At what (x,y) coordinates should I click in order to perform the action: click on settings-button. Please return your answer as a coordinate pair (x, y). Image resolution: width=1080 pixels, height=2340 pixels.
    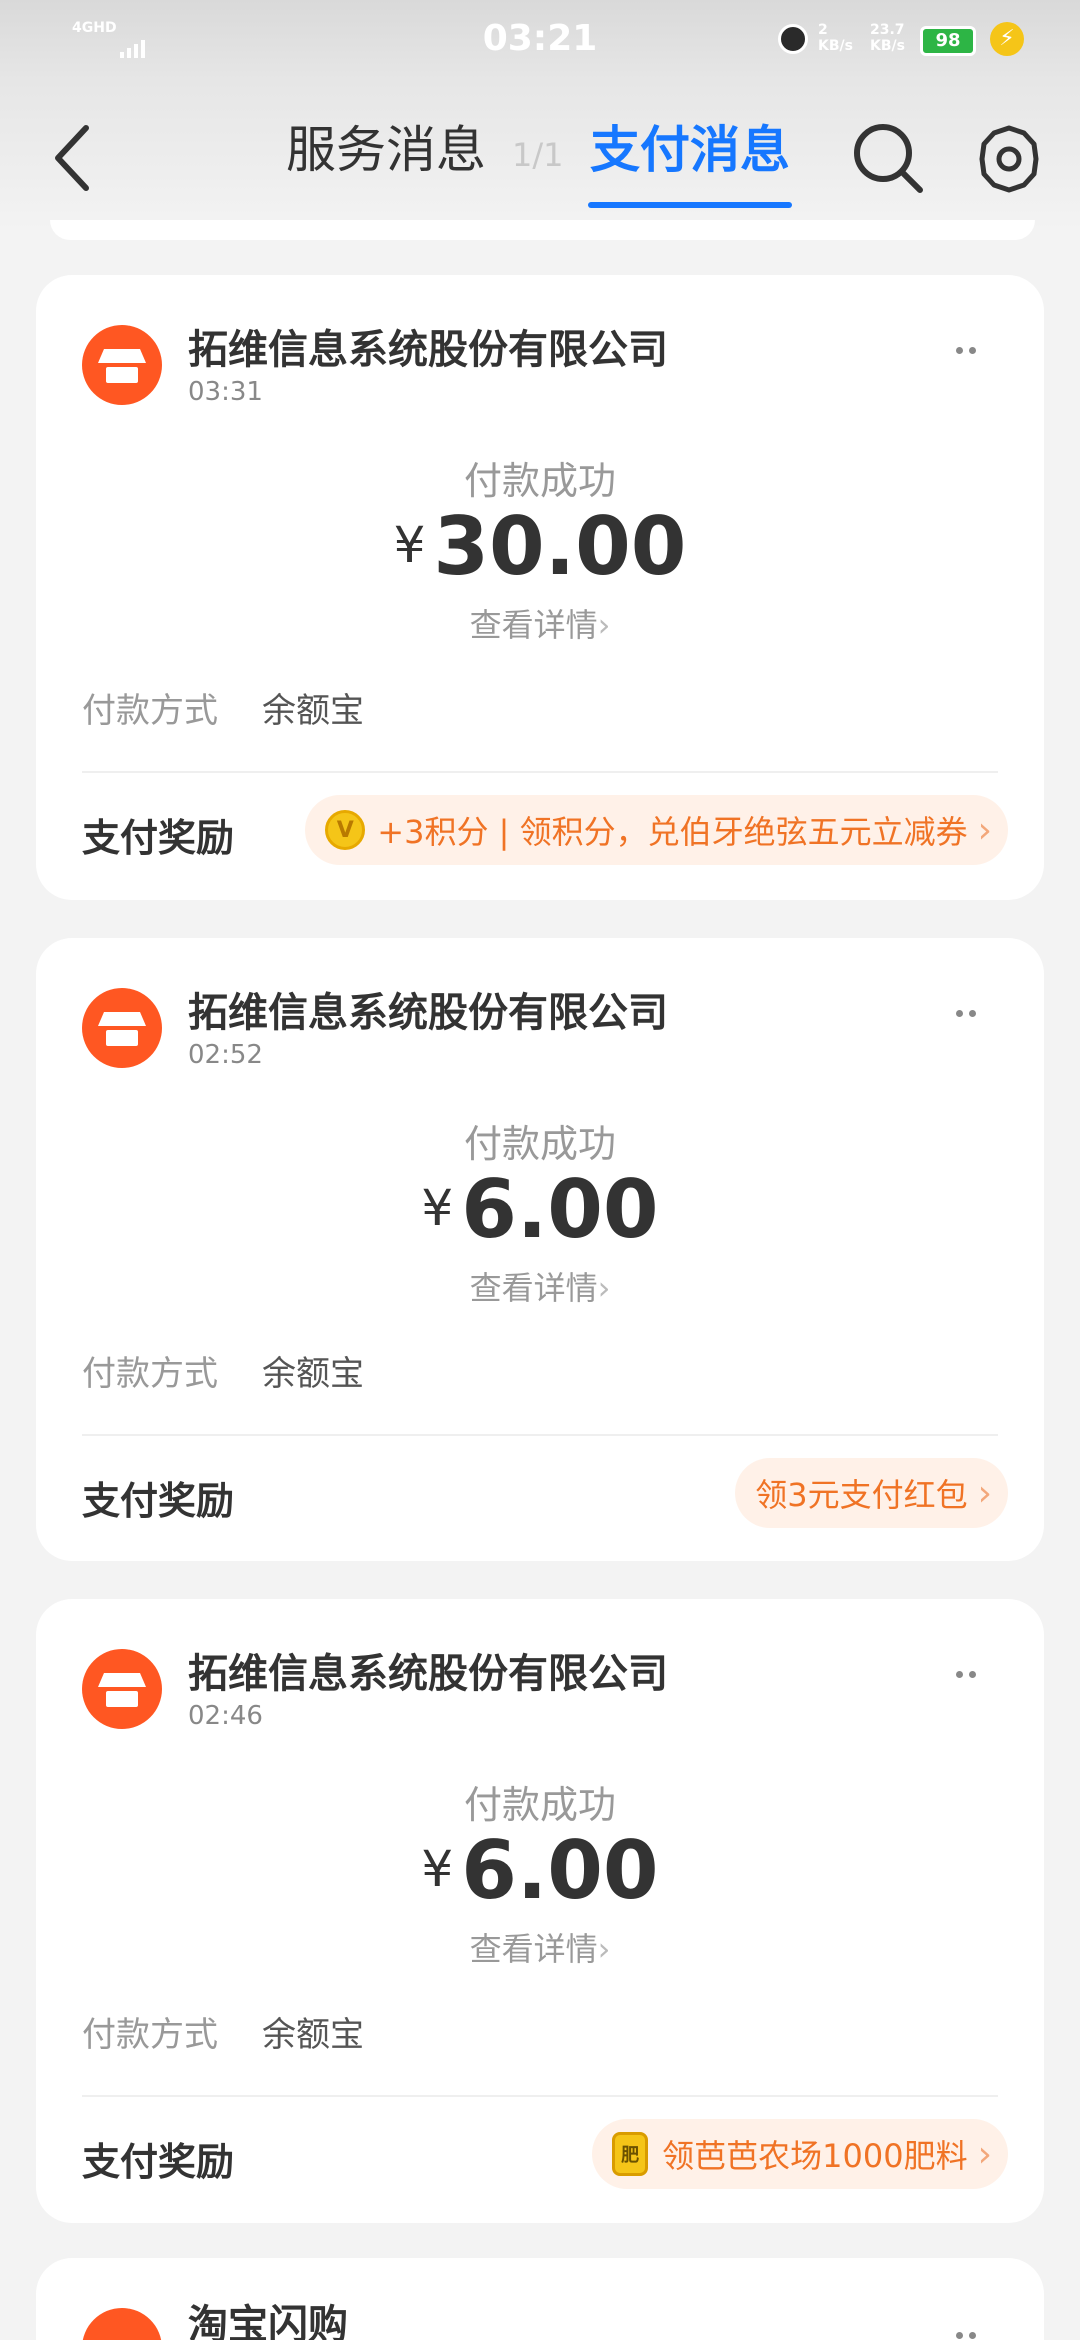
    Looking at the image, I should click on (1009, 159).